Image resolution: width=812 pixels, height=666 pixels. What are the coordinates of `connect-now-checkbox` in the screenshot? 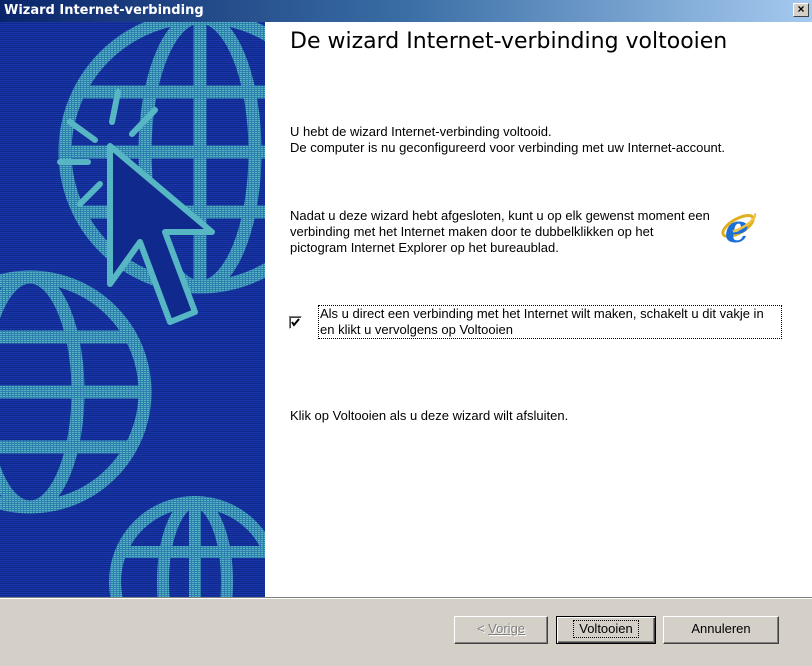 It's located at (295, 322).